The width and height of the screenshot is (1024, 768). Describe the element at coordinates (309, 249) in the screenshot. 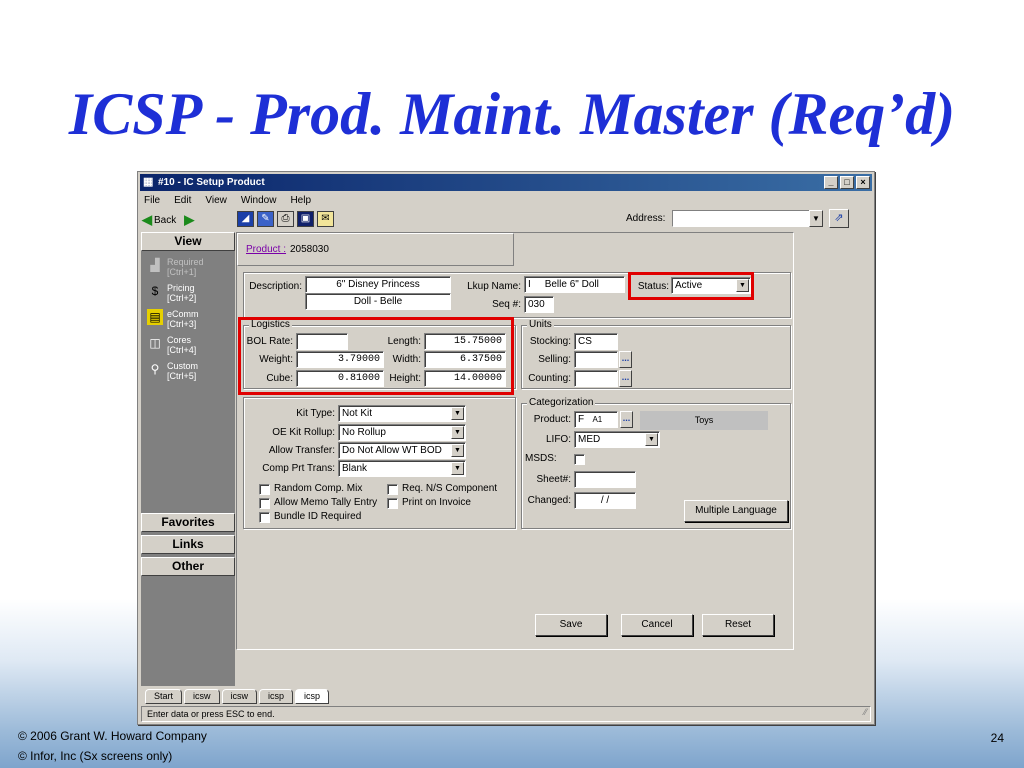

I see `product-number: 2058030` at that location.